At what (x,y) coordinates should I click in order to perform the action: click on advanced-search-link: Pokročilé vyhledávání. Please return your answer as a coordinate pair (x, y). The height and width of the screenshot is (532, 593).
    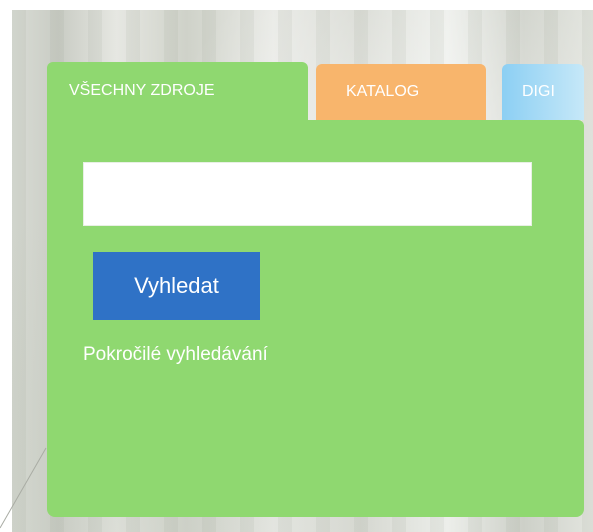
    Looking at the image, I should click on (175, 355).